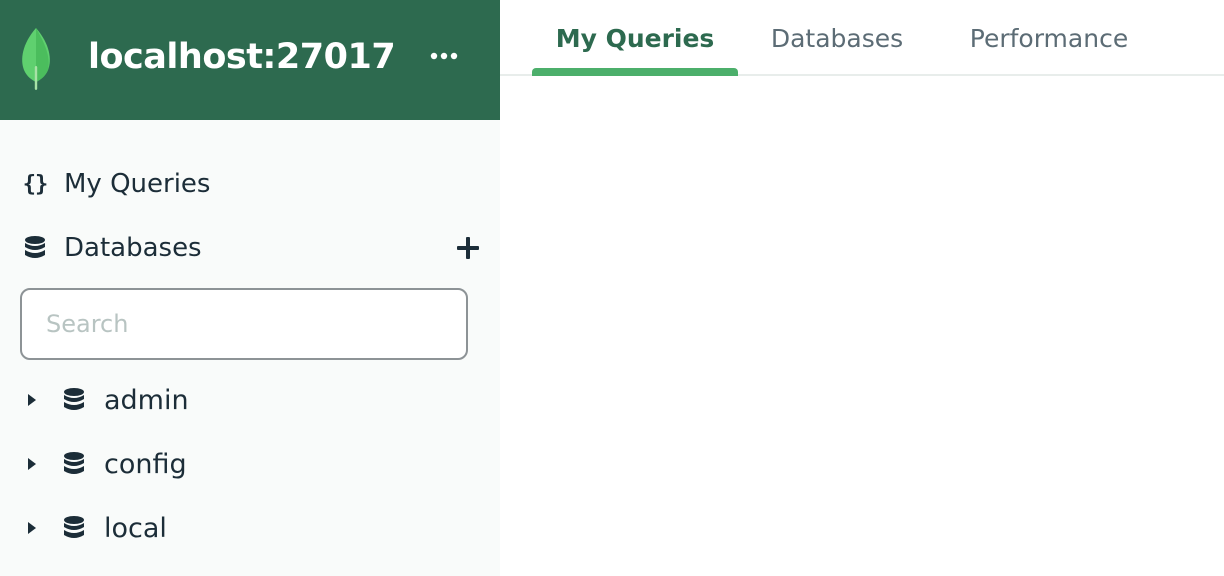 The image size is (1224, 576). What do you see at coordinates (146, 400) in the screenshot?
I see `database-name: admin` at bounding box center [146, 400].